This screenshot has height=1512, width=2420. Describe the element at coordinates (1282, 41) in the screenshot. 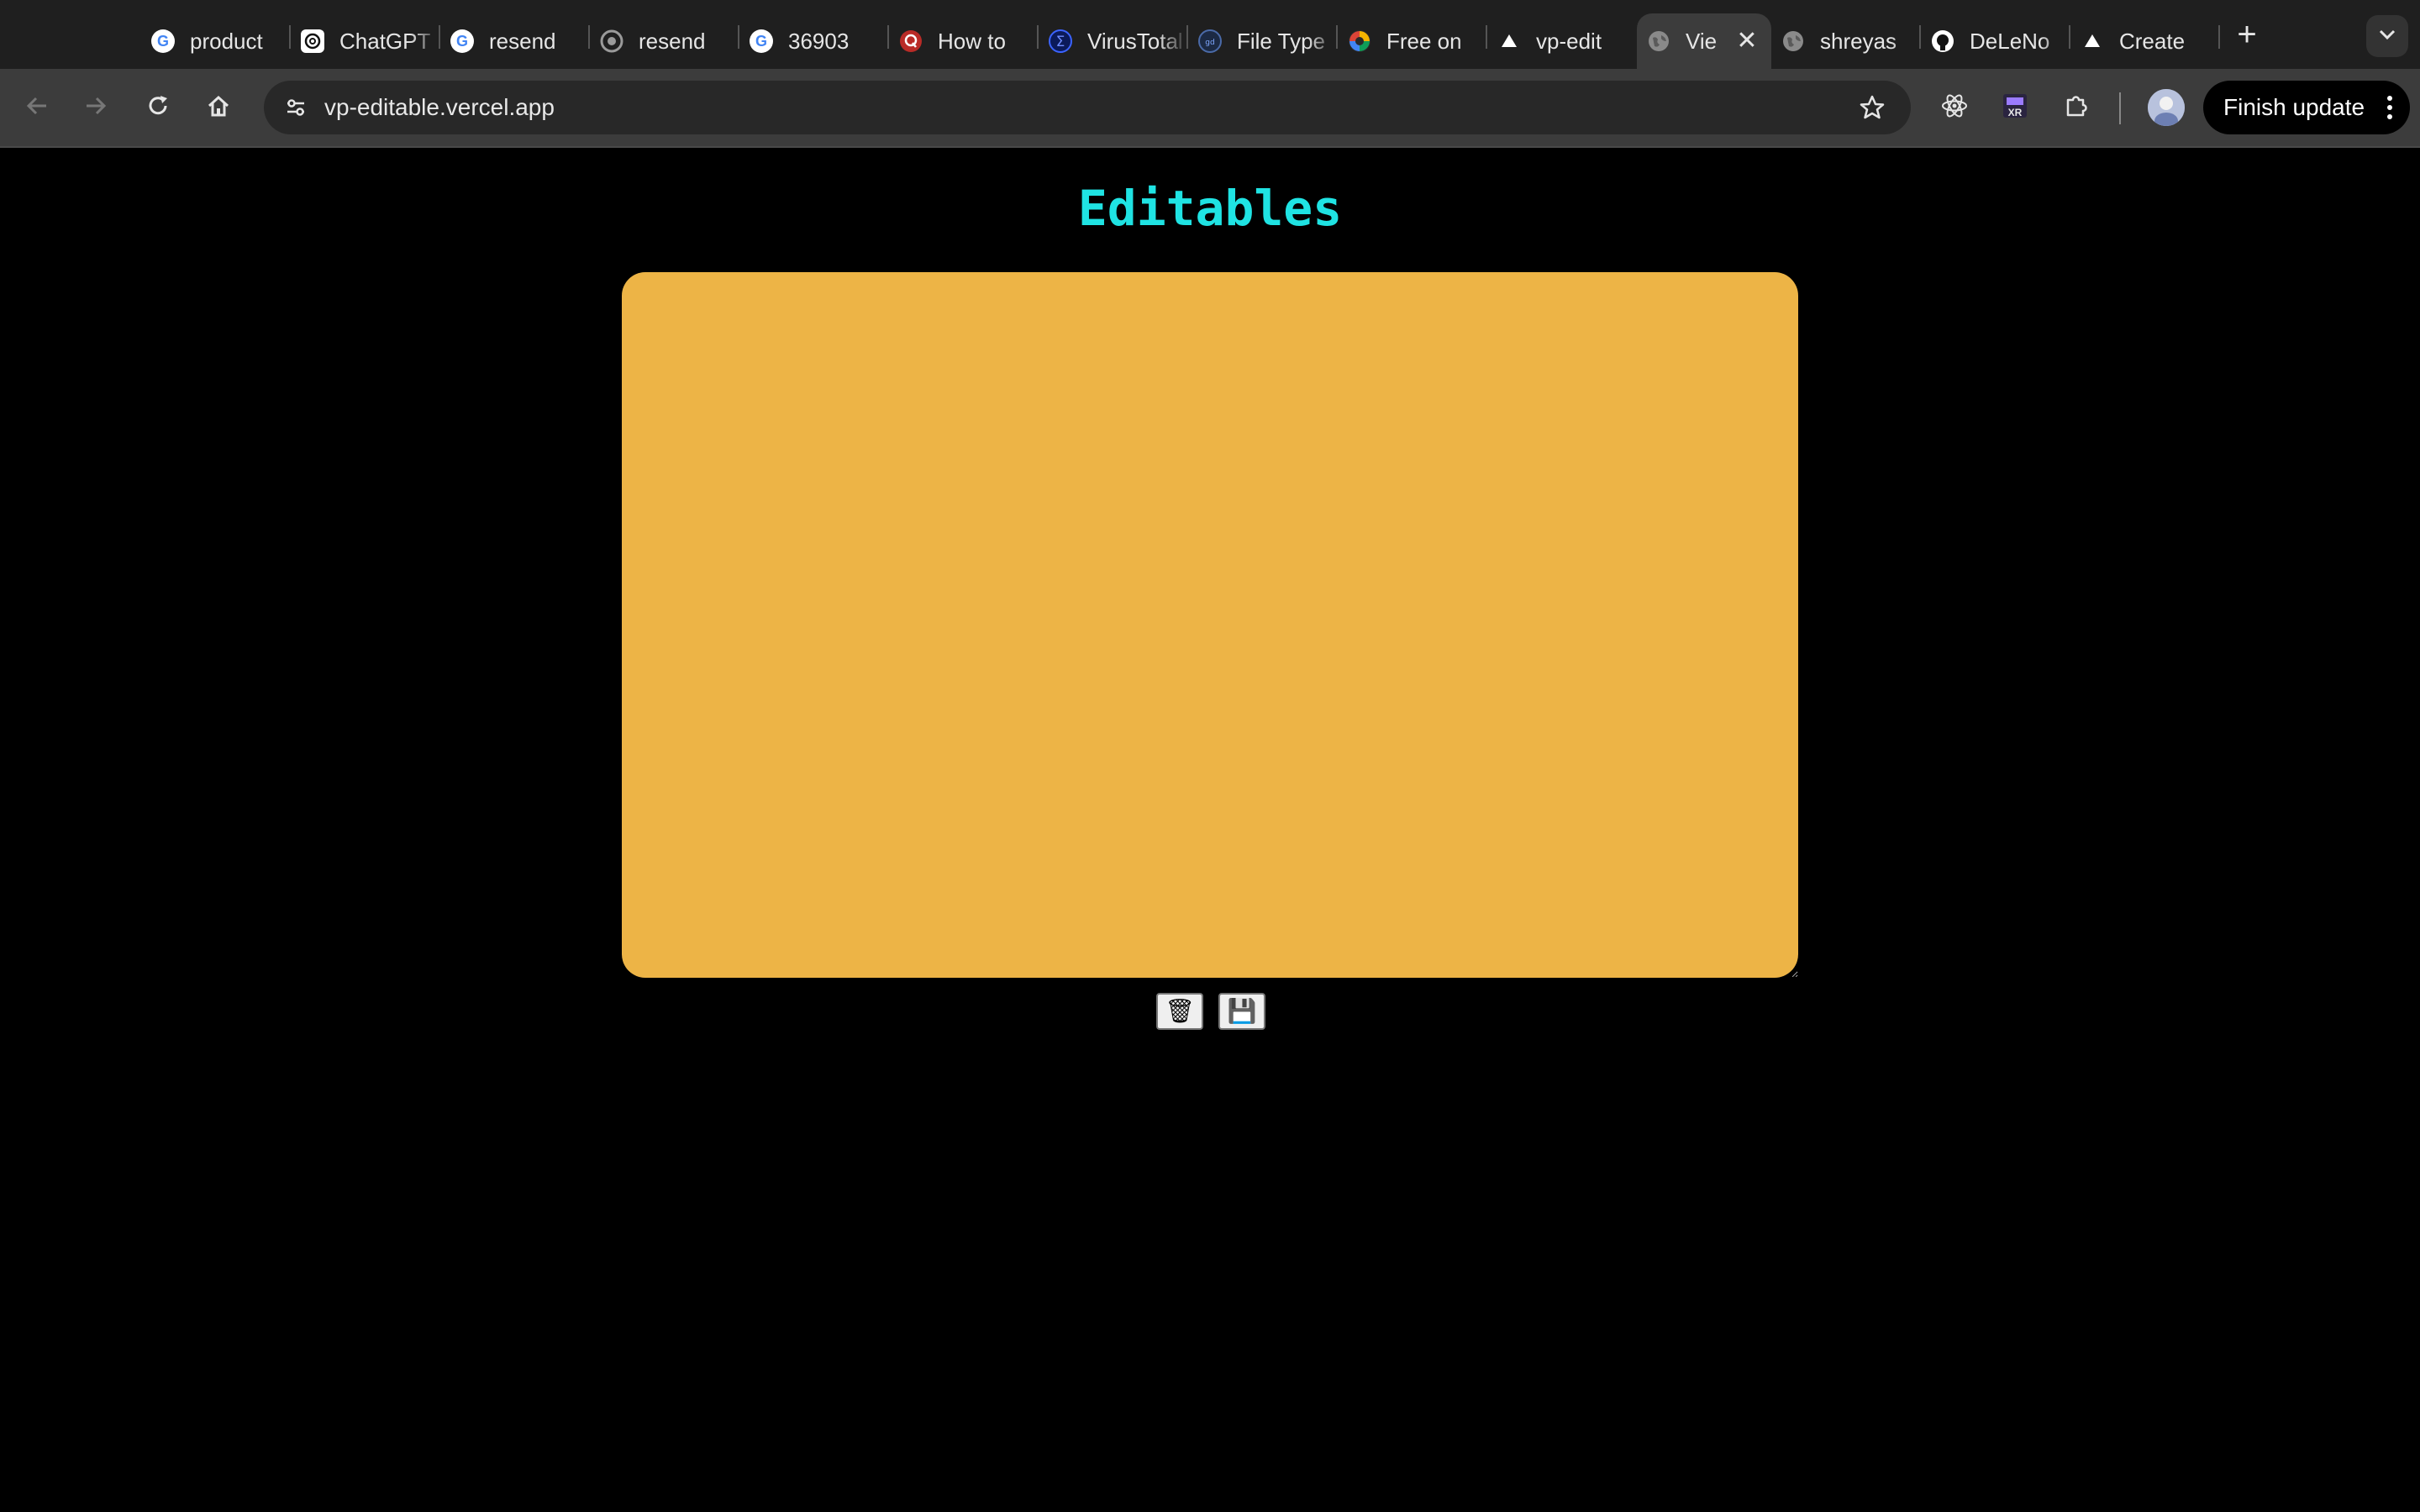

I see `tab-title: File Type` at that location.